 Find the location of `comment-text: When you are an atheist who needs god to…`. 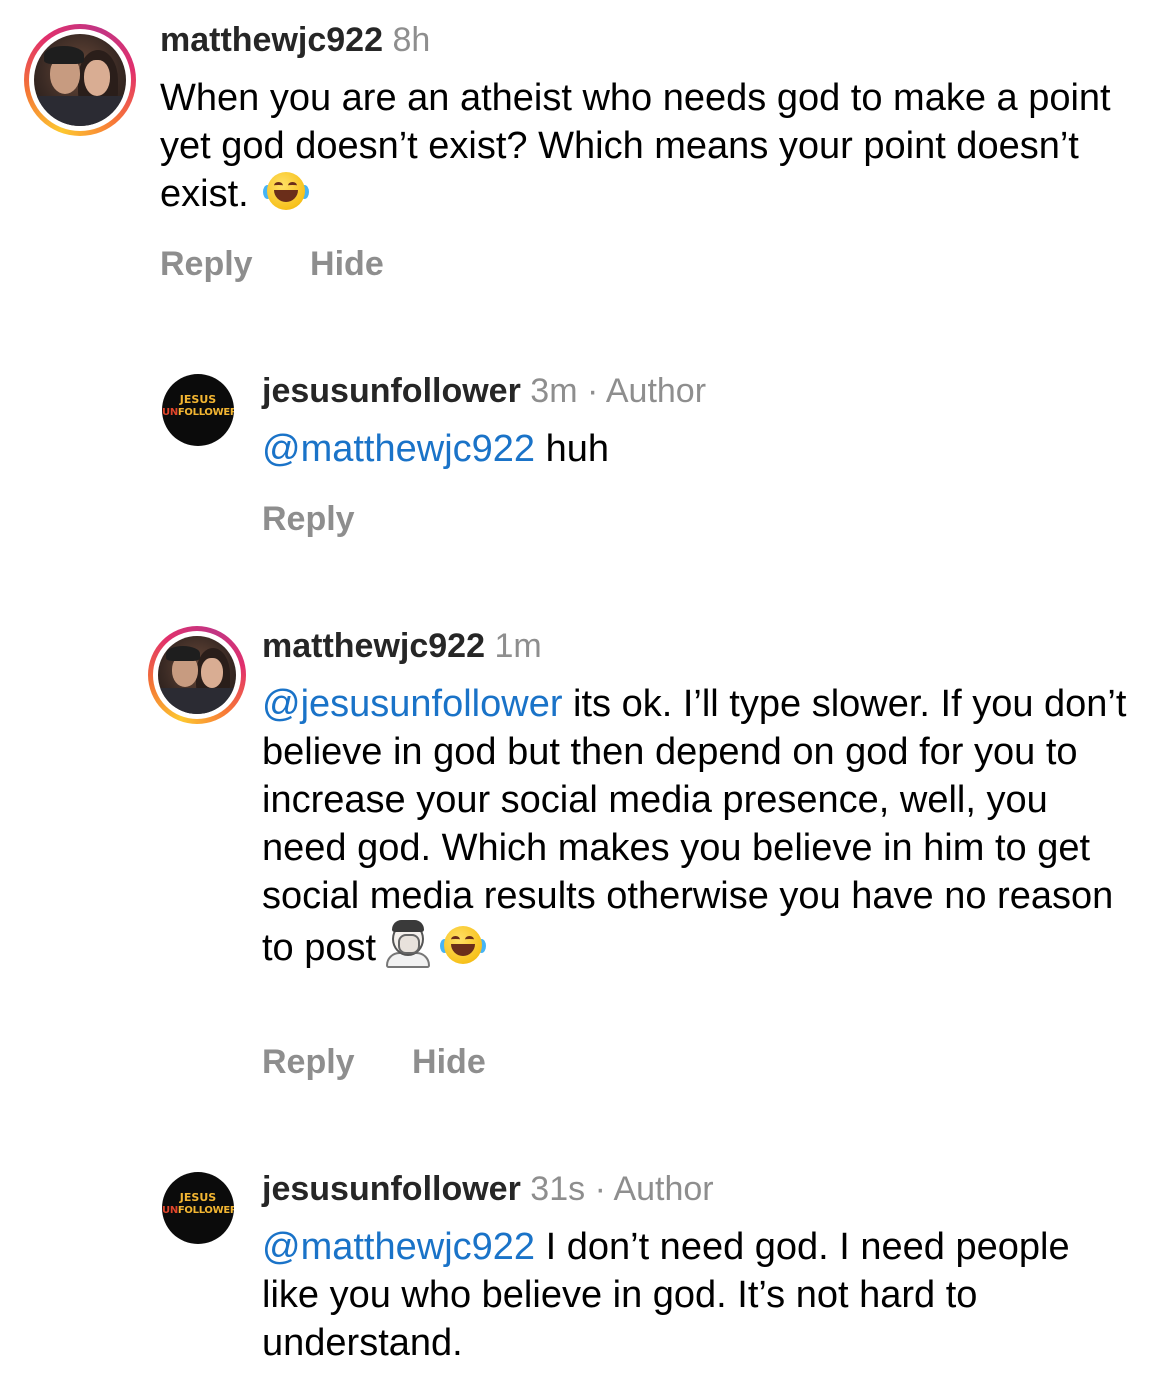

comment-text: When you are an atheist who needs god to… is located at coordinates (645, 146).